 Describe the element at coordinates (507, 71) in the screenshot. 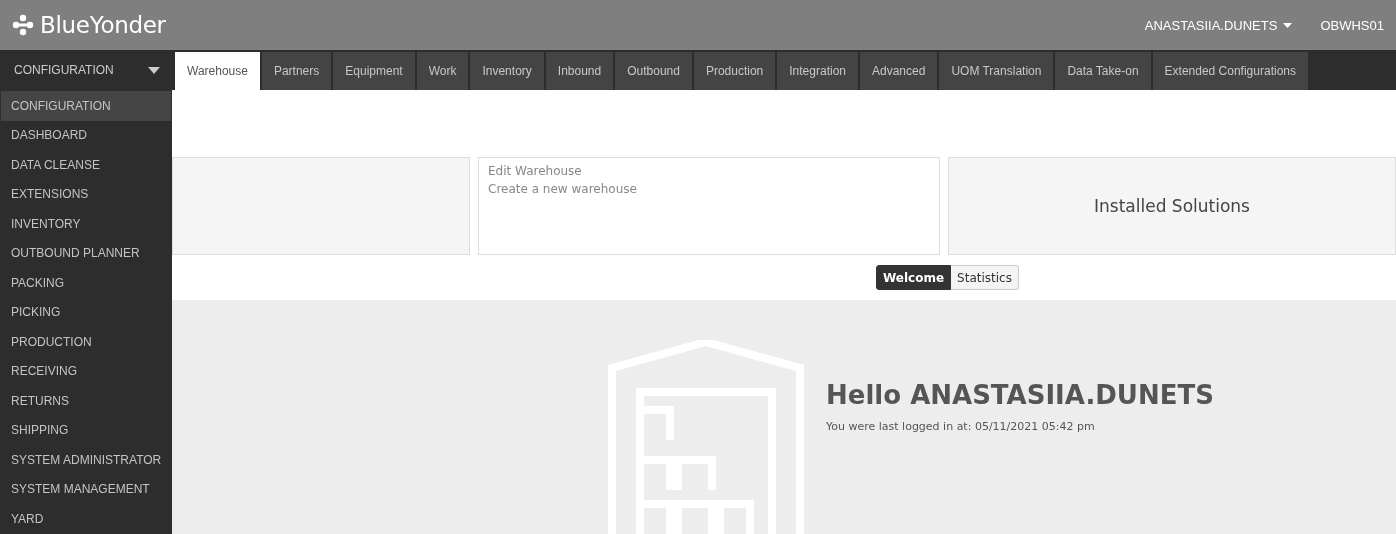

I see `nav-tab: Inventory` at that location.